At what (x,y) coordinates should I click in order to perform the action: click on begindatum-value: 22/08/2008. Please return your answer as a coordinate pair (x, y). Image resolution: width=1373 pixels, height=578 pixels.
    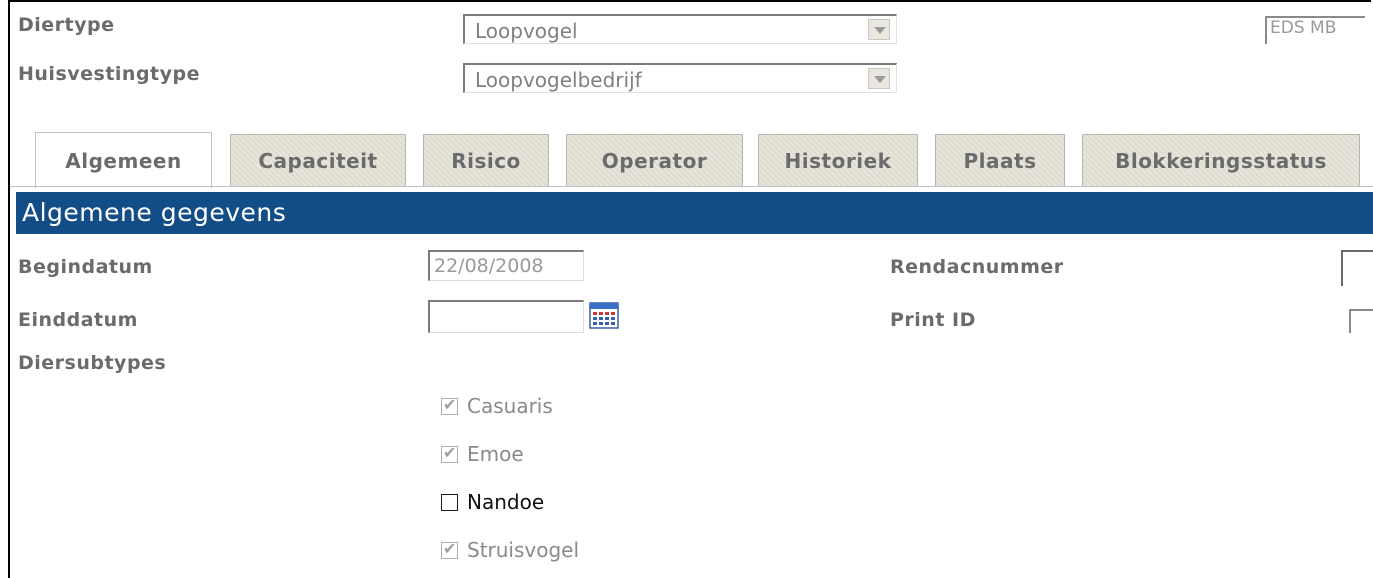
    Looking at the image, I should click on (489, 266).